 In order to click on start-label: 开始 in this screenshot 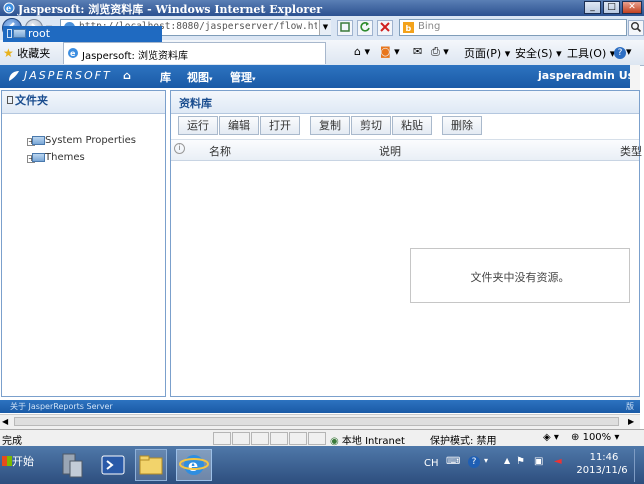, I will do `click(23, 461)`.